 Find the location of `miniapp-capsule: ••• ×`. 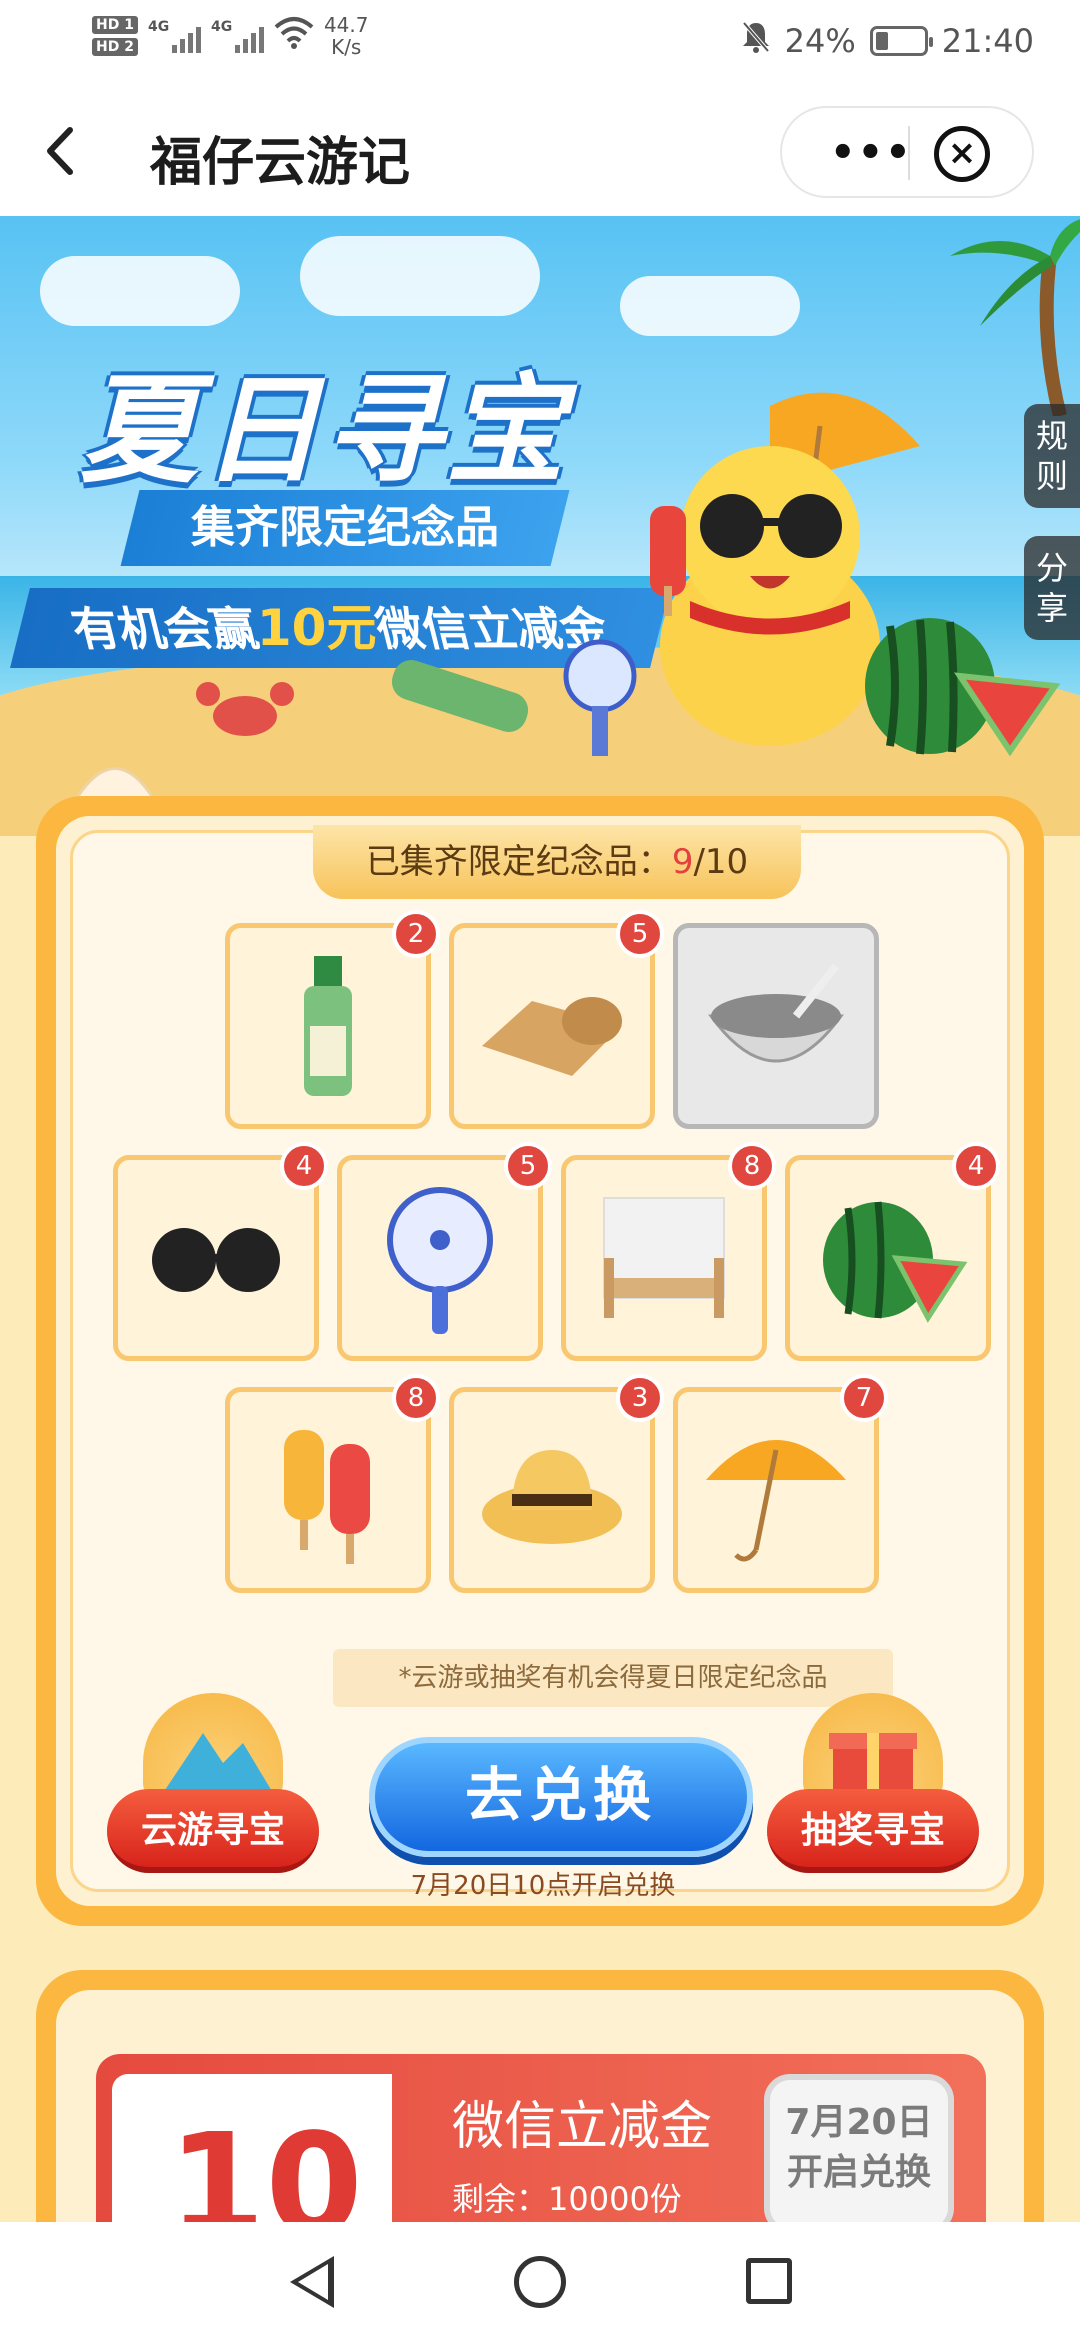

miniapp-capsule: ••• × is located at coordinates (907, 152).